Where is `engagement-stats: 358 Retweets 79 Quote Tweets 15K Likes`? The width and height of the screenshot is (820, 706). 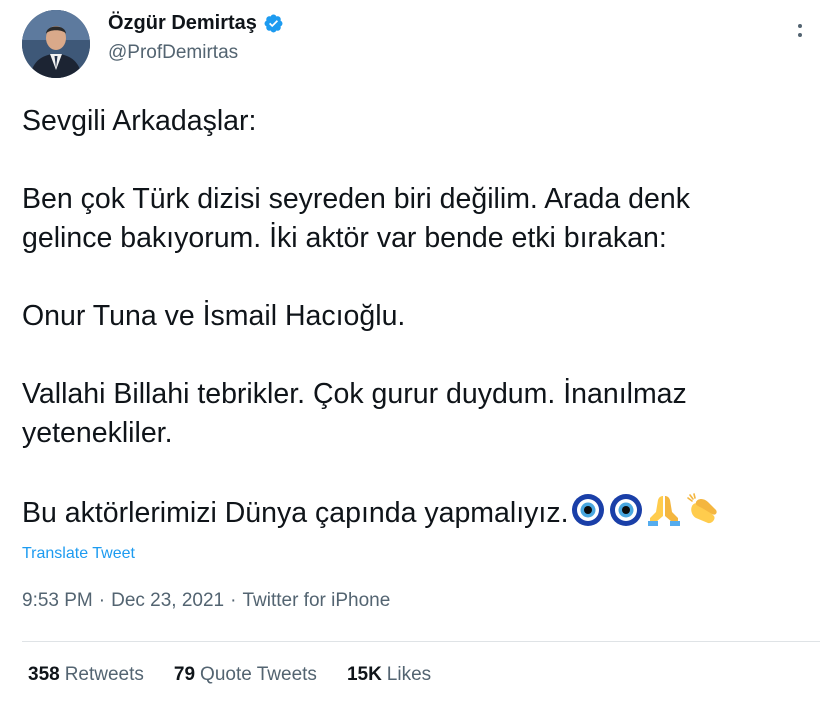 engagement-stats: 358 Retweets 79 Quote Tweets 15K Likes is located at coordinates (229, 675).